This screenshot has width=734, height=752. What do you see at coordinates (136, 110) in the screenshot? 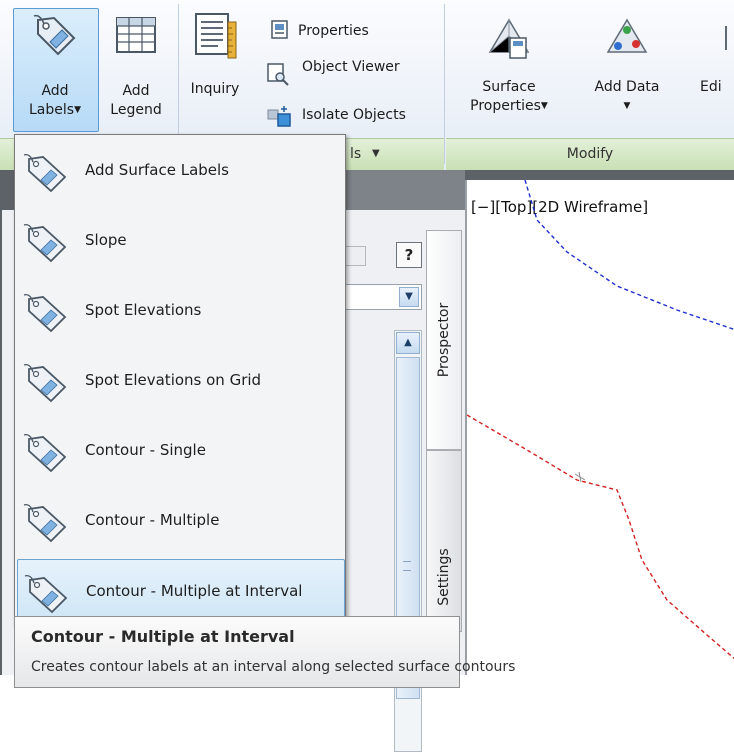
I see `add-legend-line2: Legend` at bounding box center [136, 110].